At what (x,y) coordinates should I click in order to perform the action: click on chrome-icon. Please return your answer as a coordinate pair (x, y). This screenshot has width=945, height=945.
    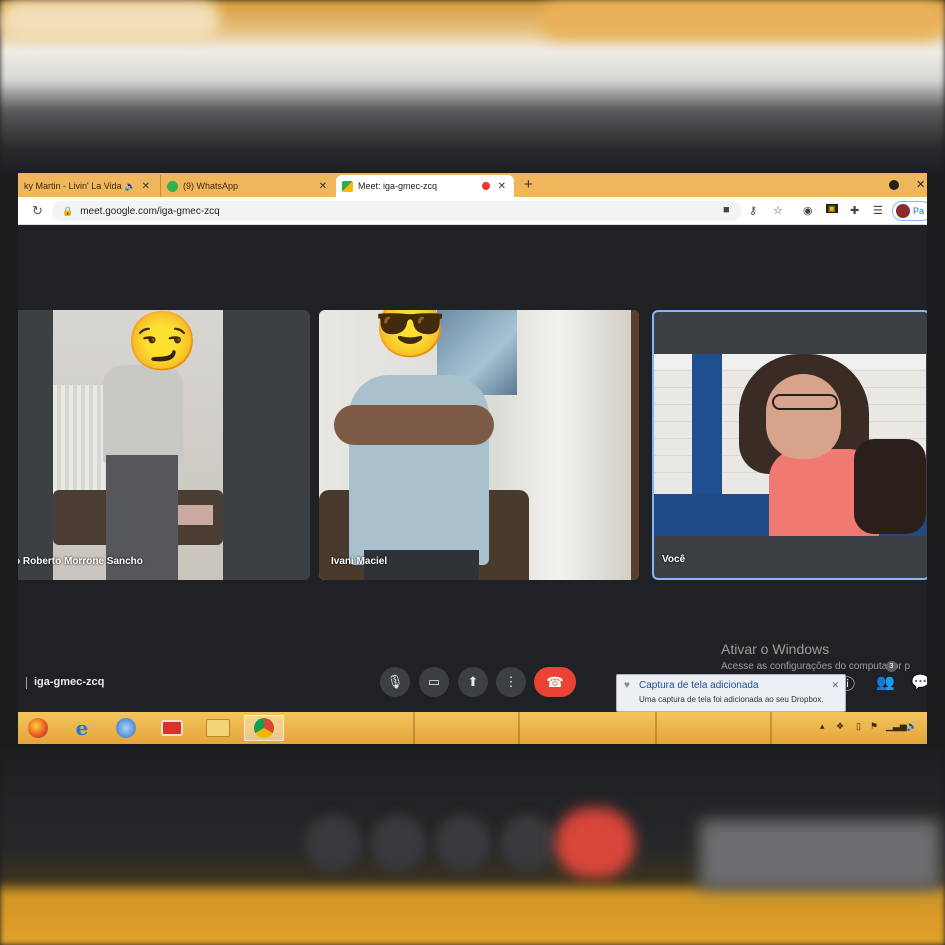
    Looking at the image, I should click on (264, 728).